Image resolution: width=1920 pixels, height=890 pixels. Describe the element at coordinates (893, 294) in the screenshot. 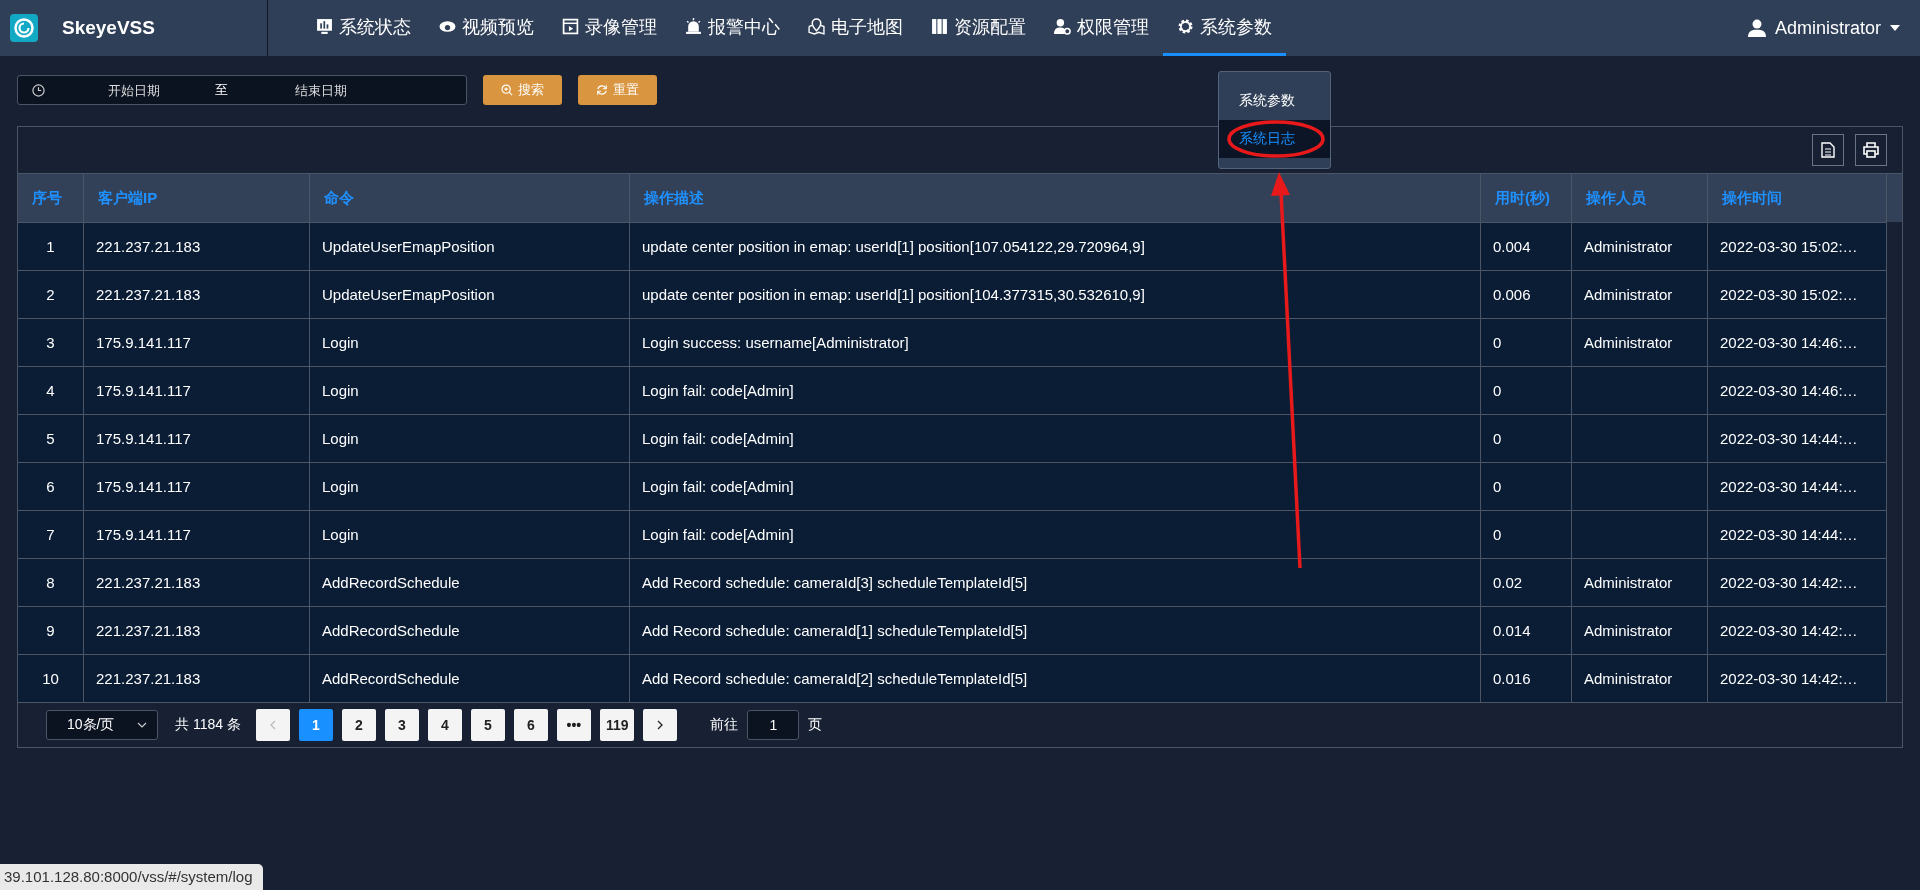

I see `table-cell: update center position in emap: userId[1] position[104.377315,30.532610,9]` at that location.